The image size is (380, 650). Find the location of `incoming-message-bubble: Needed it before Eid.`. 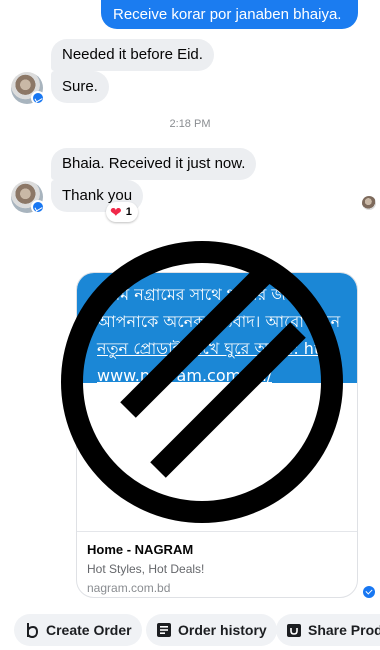

incoming-message-bubble: Needed it before Eid. is located at coordinates (132, 55).